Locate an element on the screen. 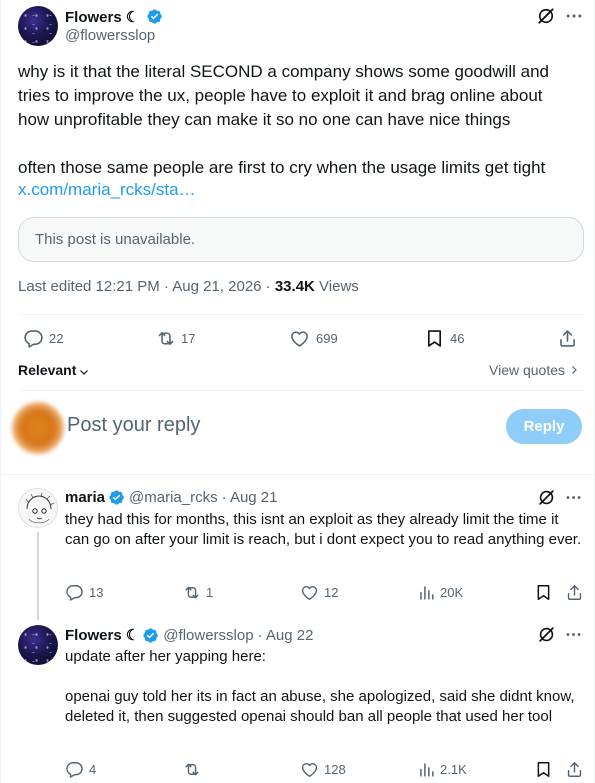 Image resolution: width=595 pixels, height=783 pixels. reply-handle: @flowersslop is located at coordinates (208, 635).